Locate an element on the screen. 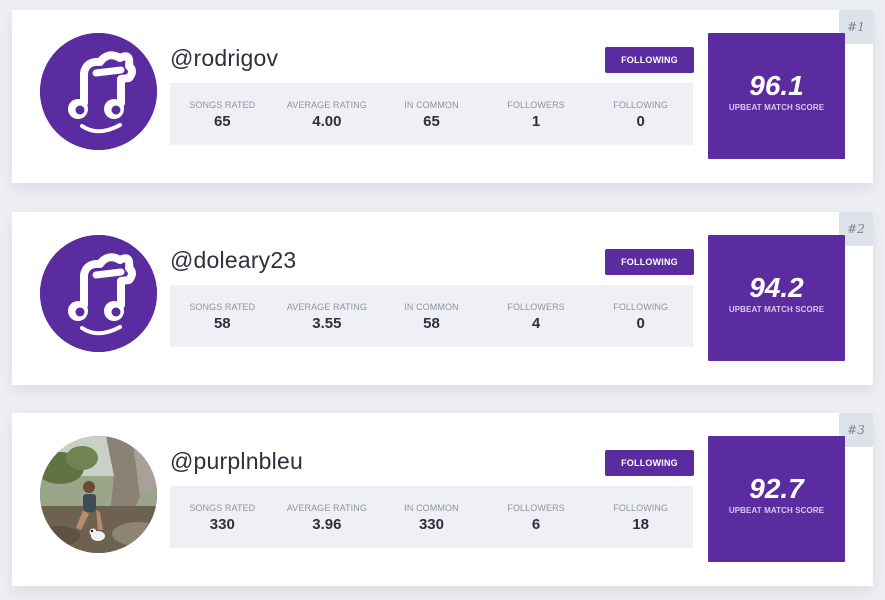 This screenshot has height=600, width=885. stat-followers: FOLLOWERS 4 is located at coordinates (536, 316).